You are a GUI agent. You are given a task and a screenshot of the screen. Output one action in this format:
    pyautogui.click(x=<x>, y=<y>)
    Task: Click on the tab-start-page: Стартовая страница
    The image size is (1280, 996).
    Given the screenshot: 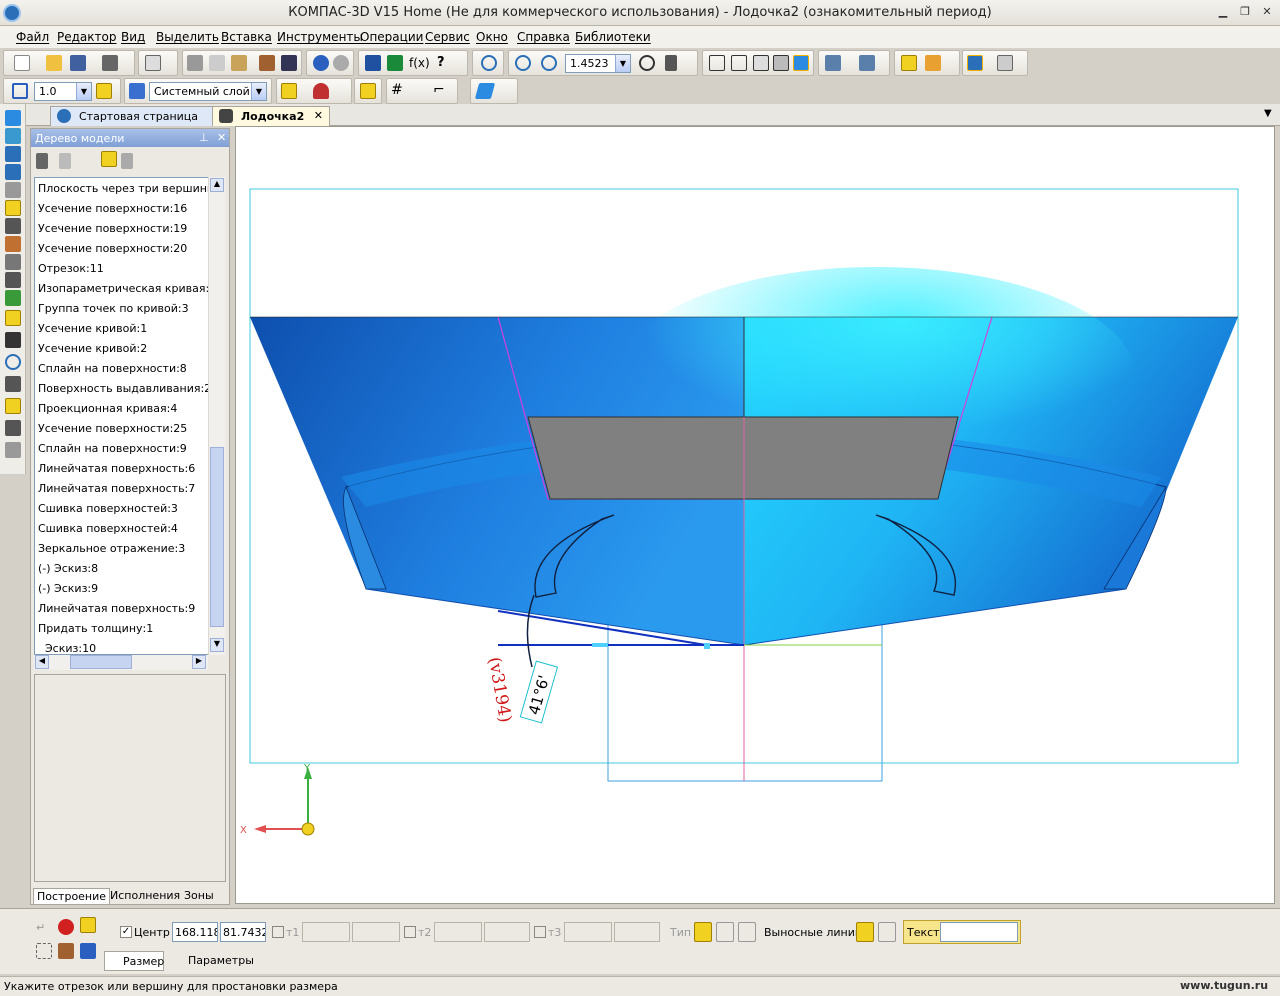 What is the action you would take?
    pyautogui.click(x=135, y=116)
    